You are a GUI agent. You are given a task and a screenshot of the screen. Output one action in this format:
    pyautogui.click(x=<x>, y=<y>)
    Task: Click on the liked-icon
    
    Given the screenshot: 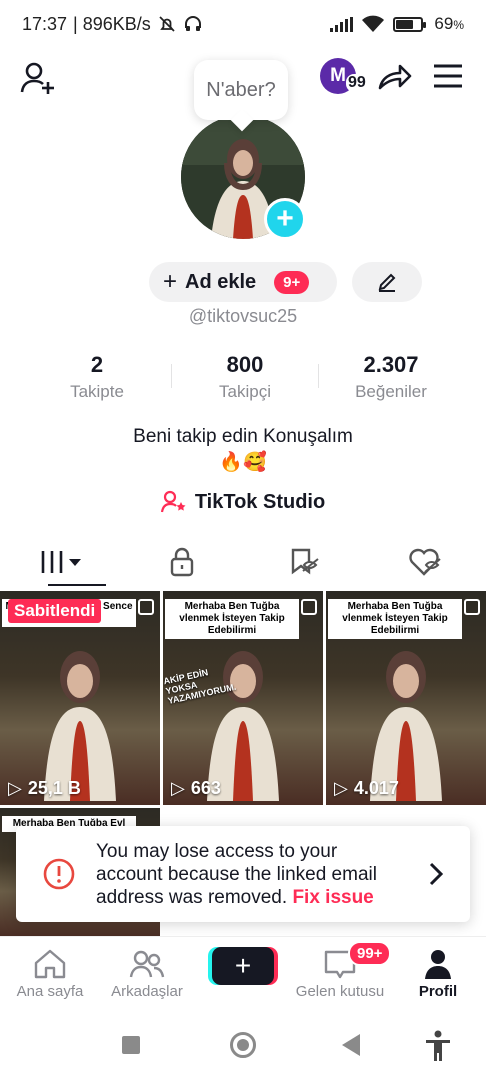 What is the action you would take?
    pyautogui.click(x=425, y=562)
    